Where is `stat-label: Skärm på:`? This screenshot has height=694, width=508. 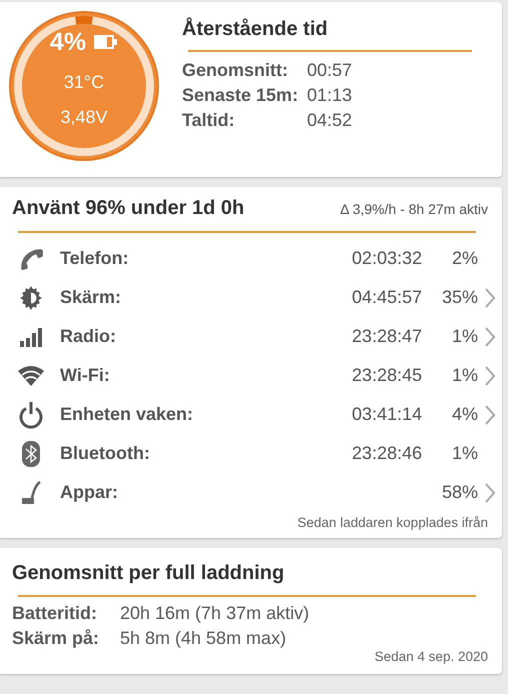
stat-label: Skärm på: is located at coordinates (56, 638).